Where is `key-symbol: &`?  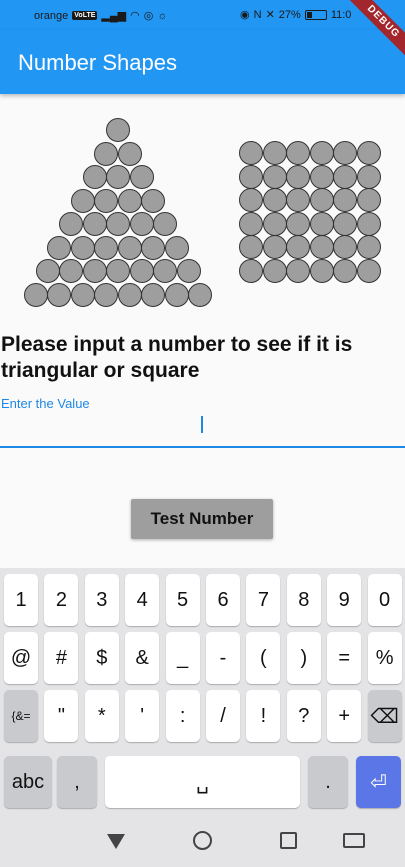
key-symbol: & is located at coordinates (142, 658).